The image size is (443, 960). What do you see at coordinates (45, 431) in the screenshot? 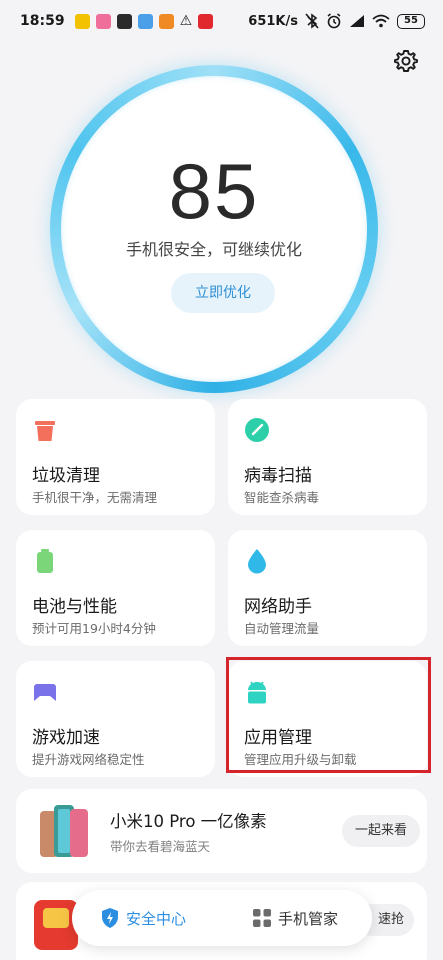
I see `trash-icon` at bounding box center [45, 431].